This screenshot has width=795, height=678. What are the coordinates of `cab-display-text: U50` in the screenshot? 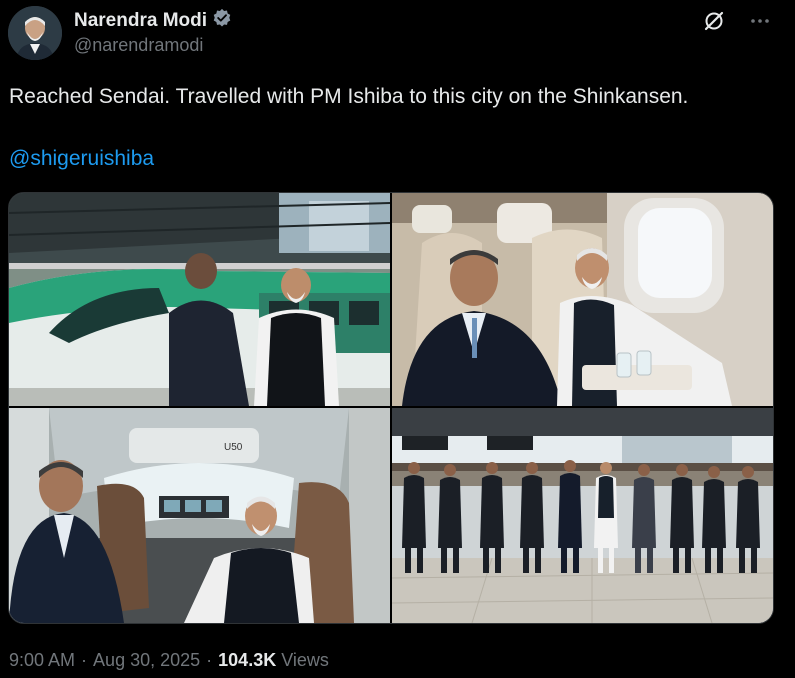 It's located at (233, 447).